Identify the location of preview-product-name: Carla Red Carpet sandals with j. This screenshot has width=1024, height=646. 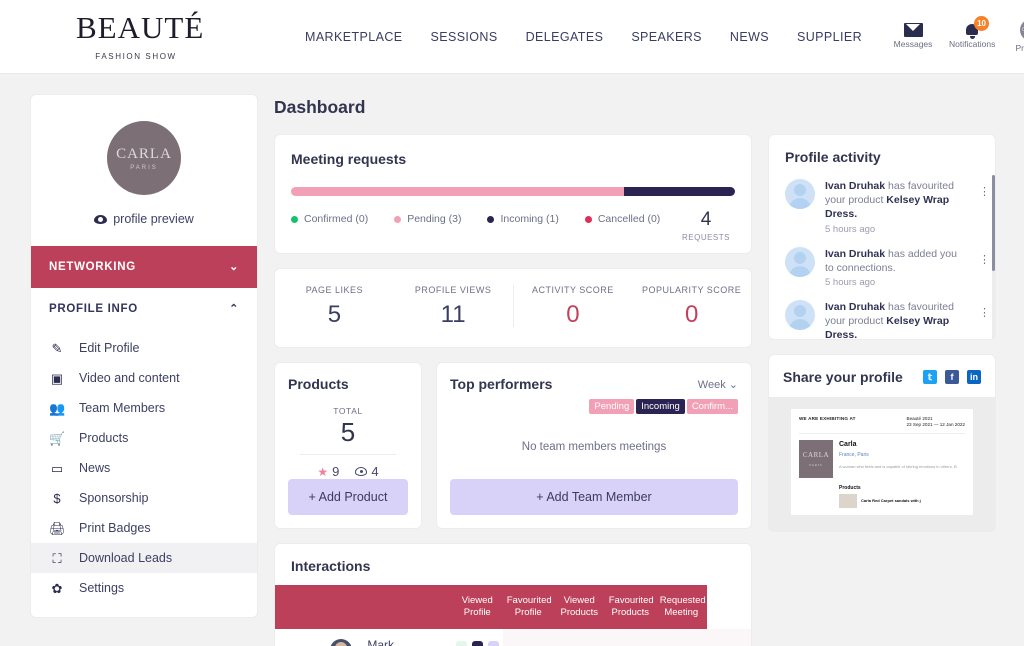
(891, 501).